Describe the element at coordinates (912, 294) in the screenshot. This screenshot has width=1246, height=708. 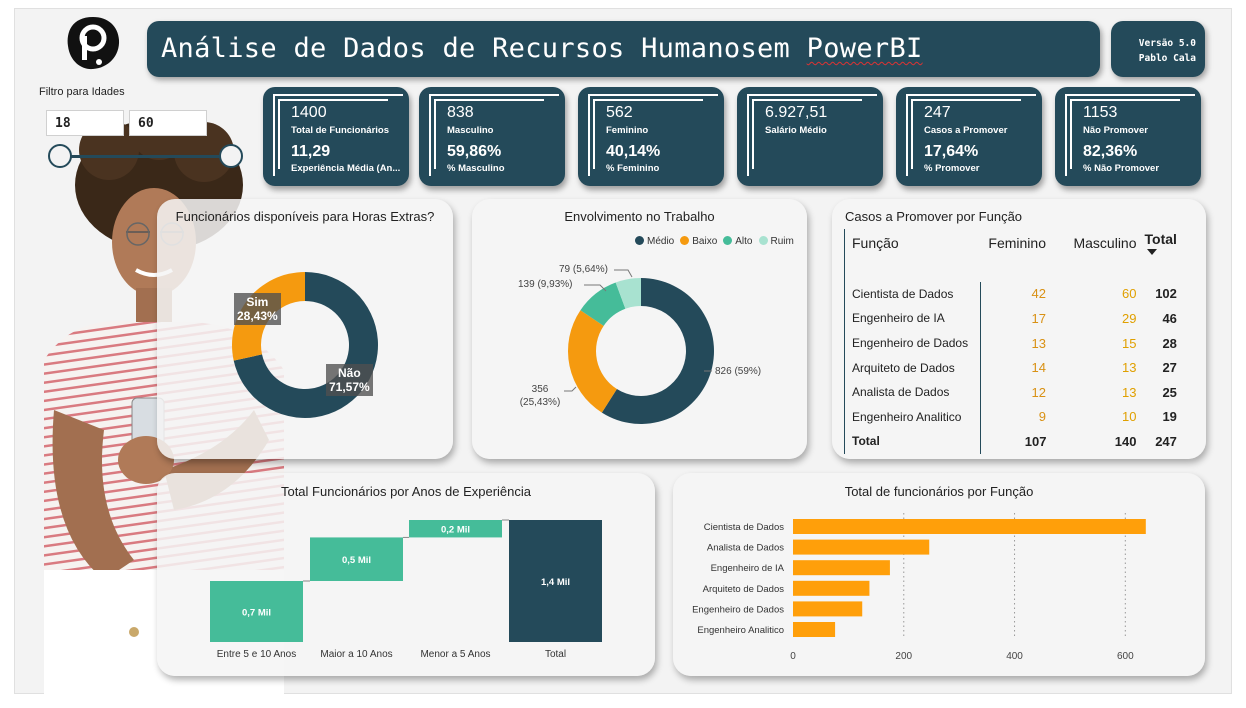
I see `cell-funcao: Cientista de Dados` at that location.